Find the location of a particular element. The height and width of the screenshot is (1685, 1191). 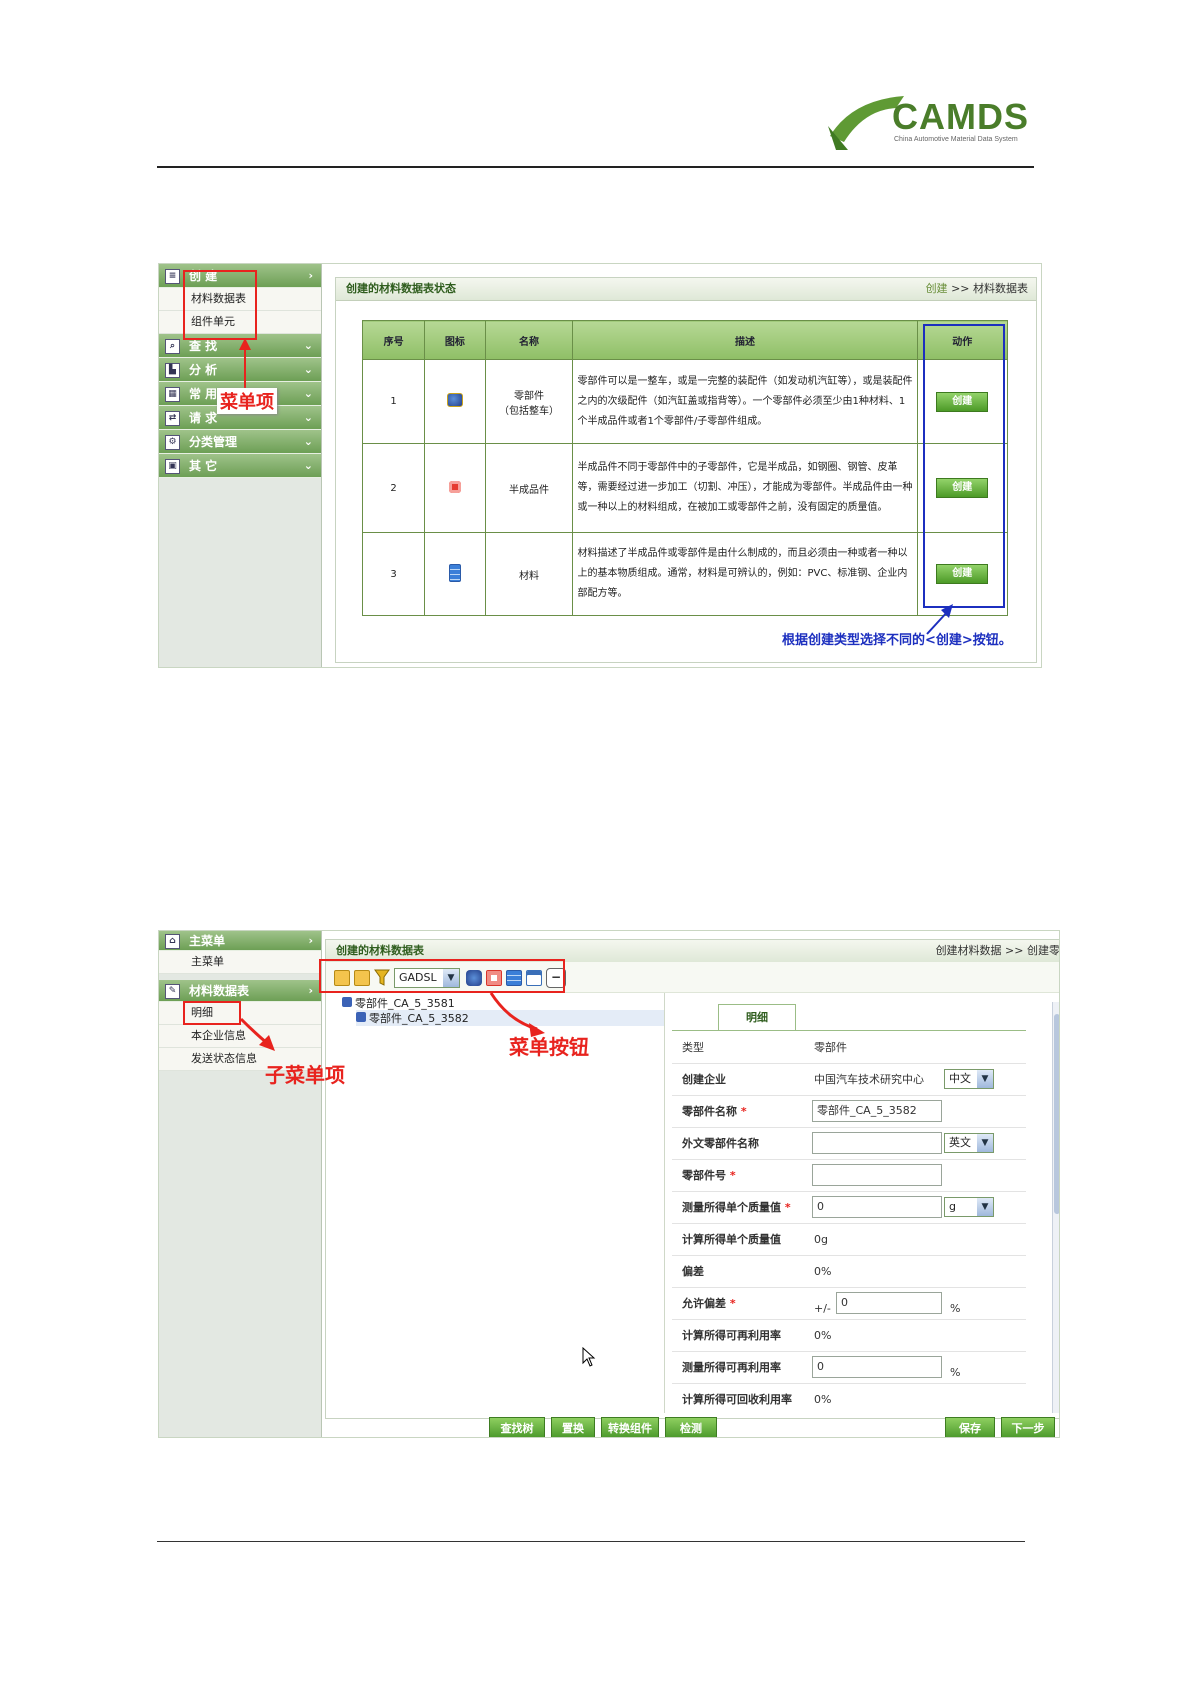

document-icon: ≡ is located at coordinates (172, 276).